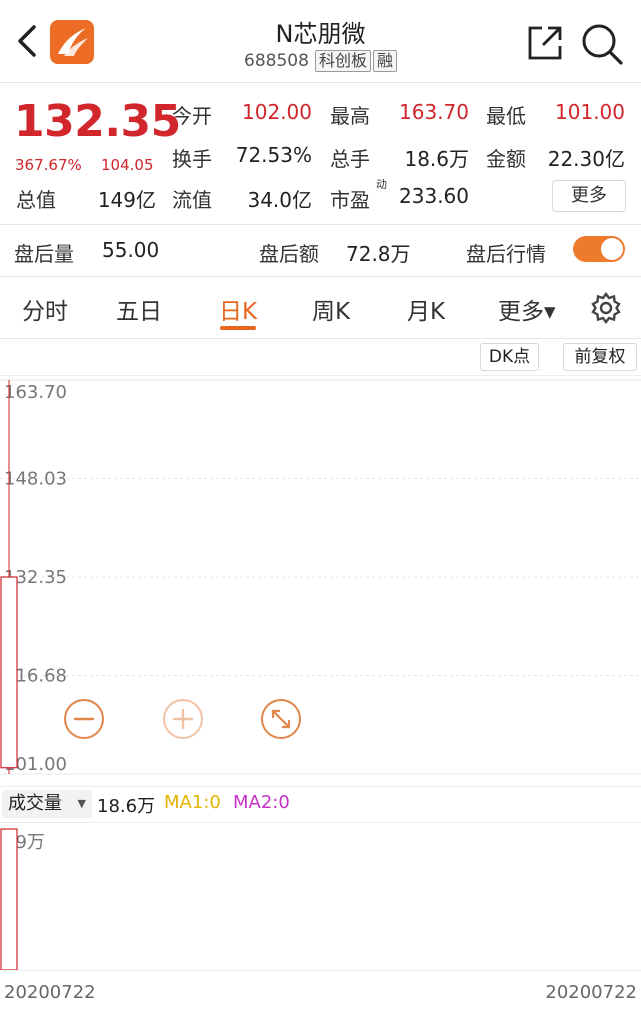 Image resolution: width=641 pixels, height=1012 pixels. What do you see at coordinates (35, 478) in the screenshot?
I see `y-tick-label: 148.03` at bounding box center [35, 478].